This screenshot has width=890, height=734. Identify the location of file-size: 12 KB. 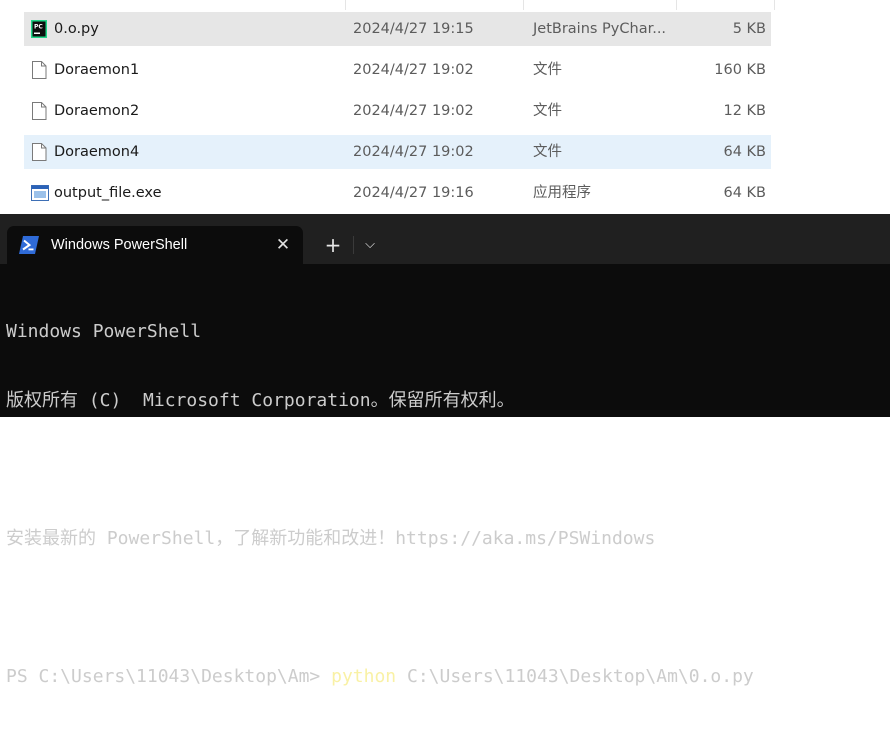
(744, 111).